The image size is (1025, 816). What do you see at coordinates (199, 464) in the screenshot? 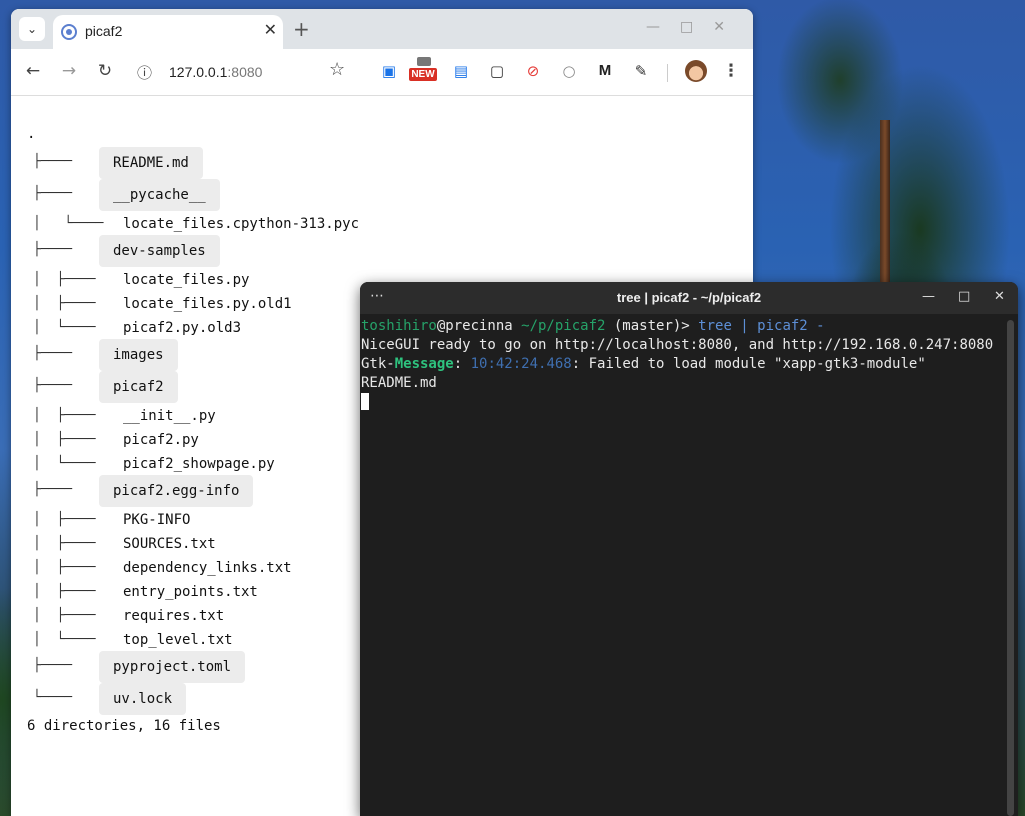
I see `tree-file-name: picaf2_showpage.py` at bounding box center [199, 464].